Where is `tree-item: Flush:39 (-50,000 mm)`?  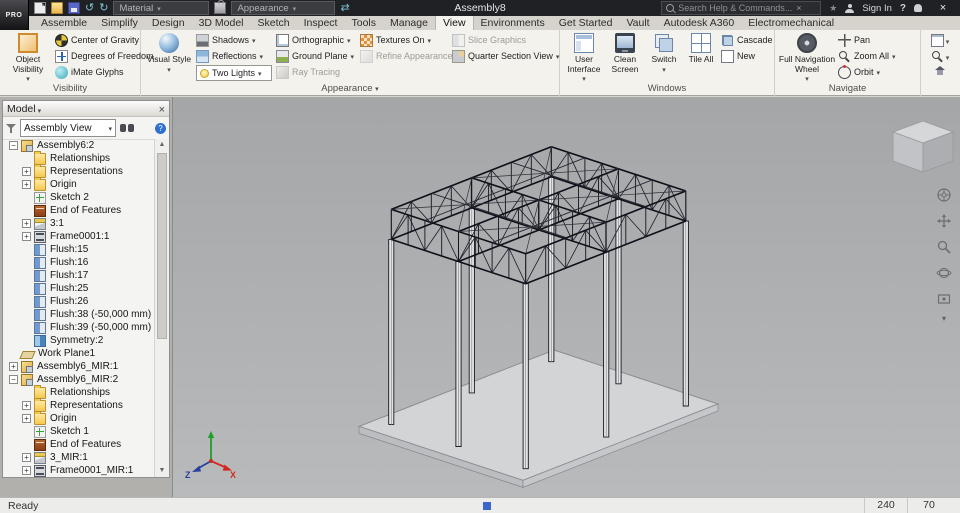 tree-item: Flush:39 (-50,000 mm) is located at coordinates (78, 327).